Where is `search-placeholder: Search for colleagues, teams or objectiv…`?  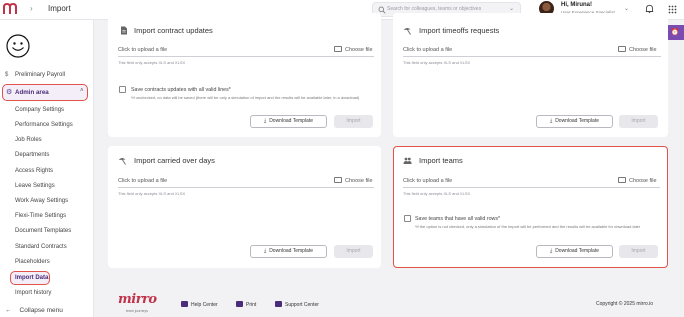
search-placeholder: Search for colleagues, teams or objectiv… is located at coordinates (434, 9).